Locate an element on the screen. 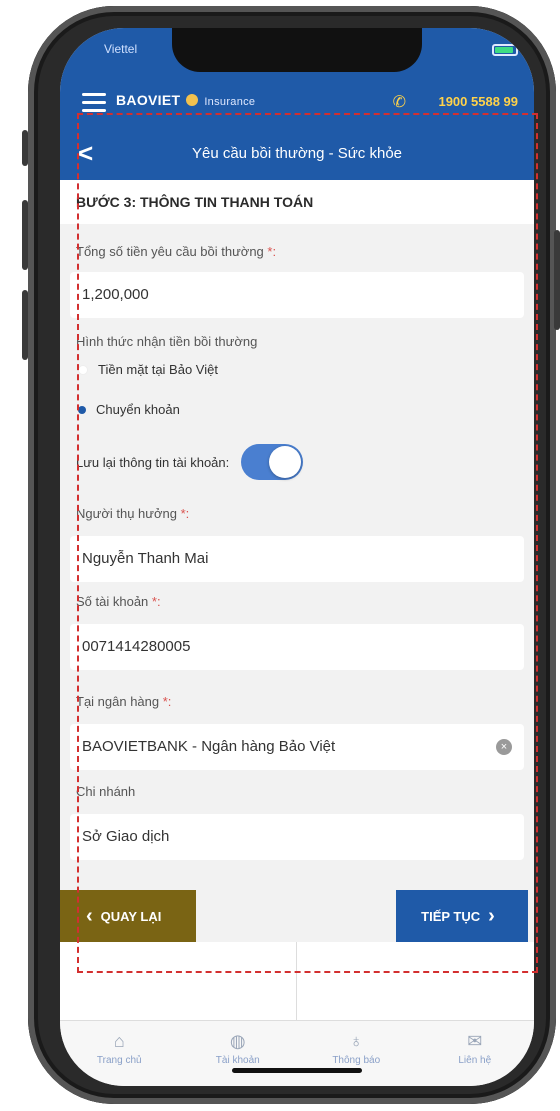  volume-up-button is located at coordinates (25, 235).